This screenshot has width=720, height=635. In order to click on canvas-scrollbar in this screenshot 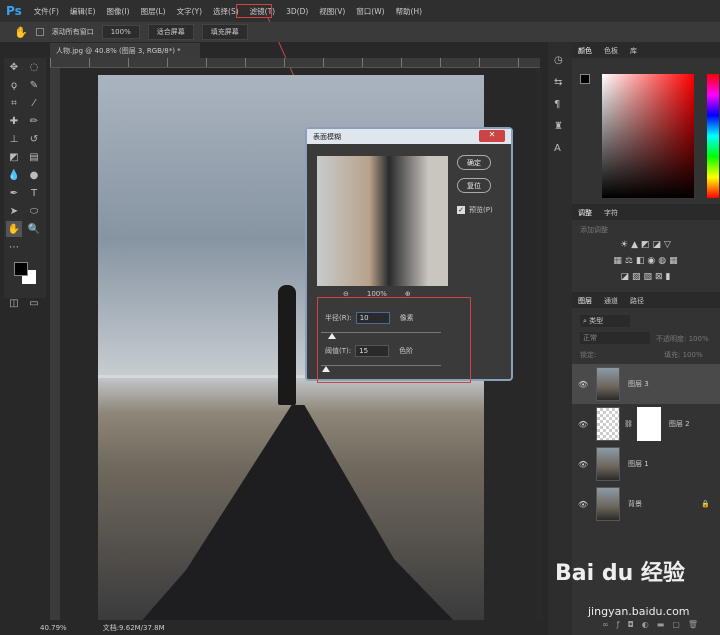, I will do `click(539, 344)`.